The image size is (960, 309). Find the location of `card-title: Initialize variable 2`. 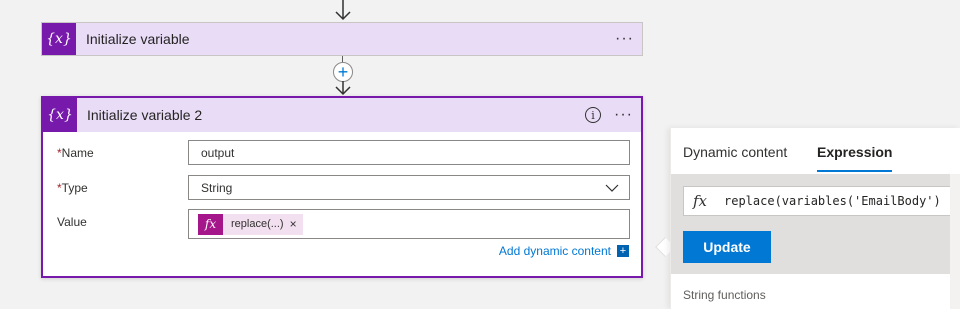

card-title: Initialize variable 2 is located at coordinates (145, 115).